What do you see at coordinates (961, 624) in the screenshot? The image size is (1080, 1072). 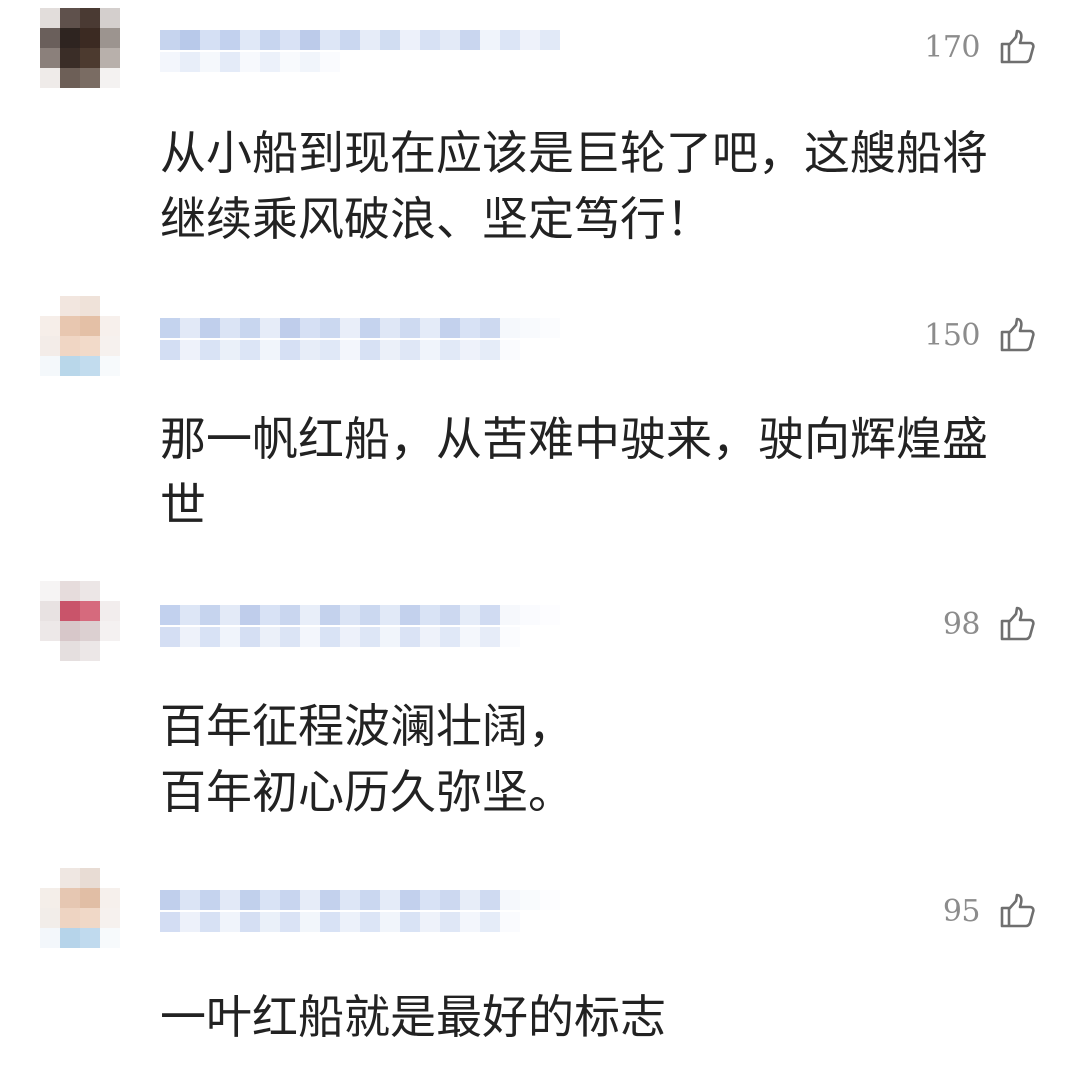 I see `like-count: 98` at bounding box center [961, 624].